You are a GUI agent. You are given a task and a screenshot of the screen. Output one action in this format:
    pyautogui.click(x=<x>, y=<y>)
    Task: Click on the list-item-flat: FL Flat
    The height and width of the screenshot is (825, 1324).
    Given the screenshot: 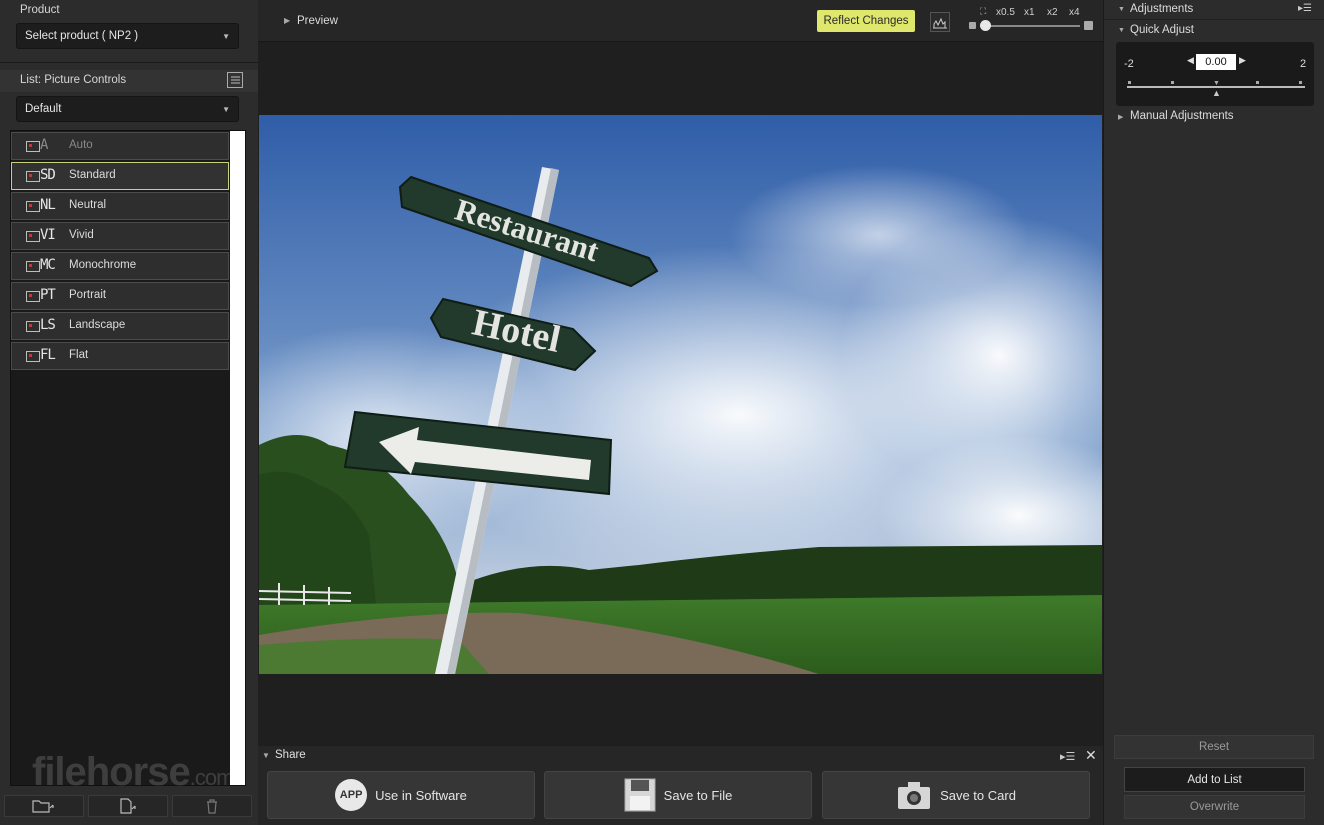 What is the action you would take?
    pyautogui.click(x=120, y=356)
    